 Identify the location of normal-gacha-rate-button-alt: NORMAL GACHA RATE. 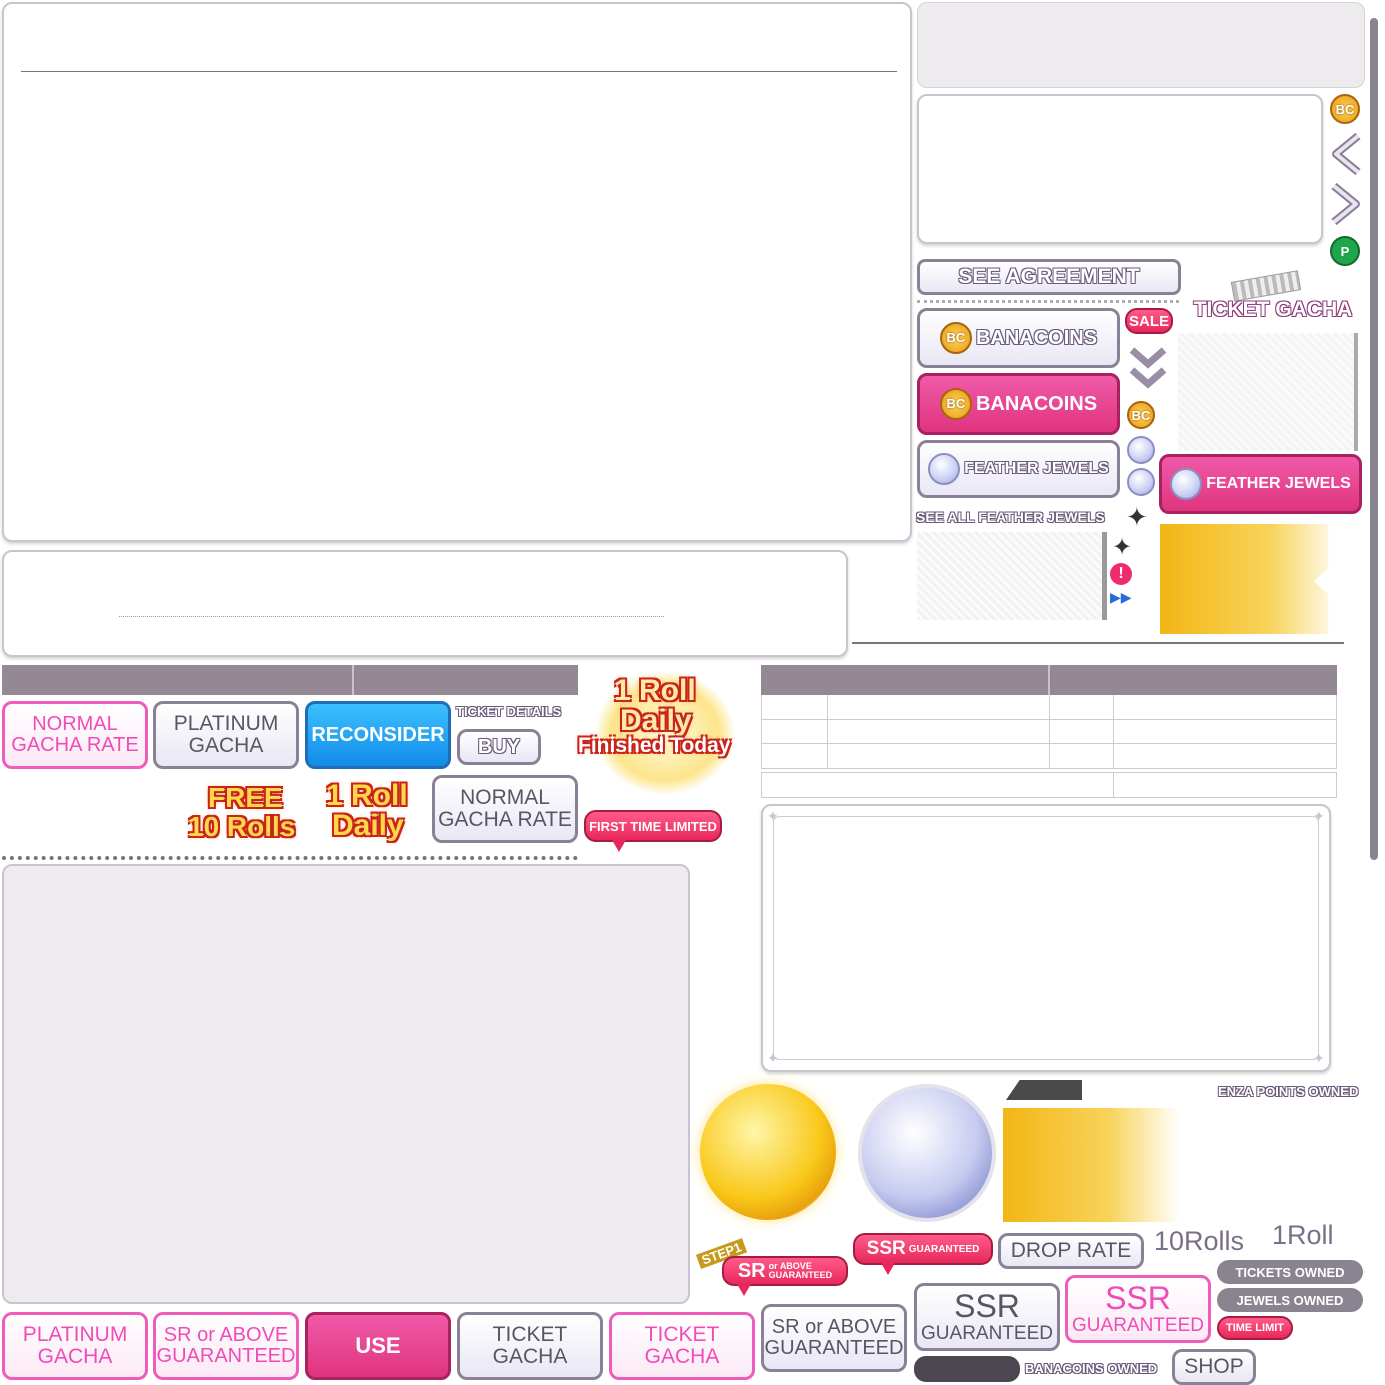
(505, 809).